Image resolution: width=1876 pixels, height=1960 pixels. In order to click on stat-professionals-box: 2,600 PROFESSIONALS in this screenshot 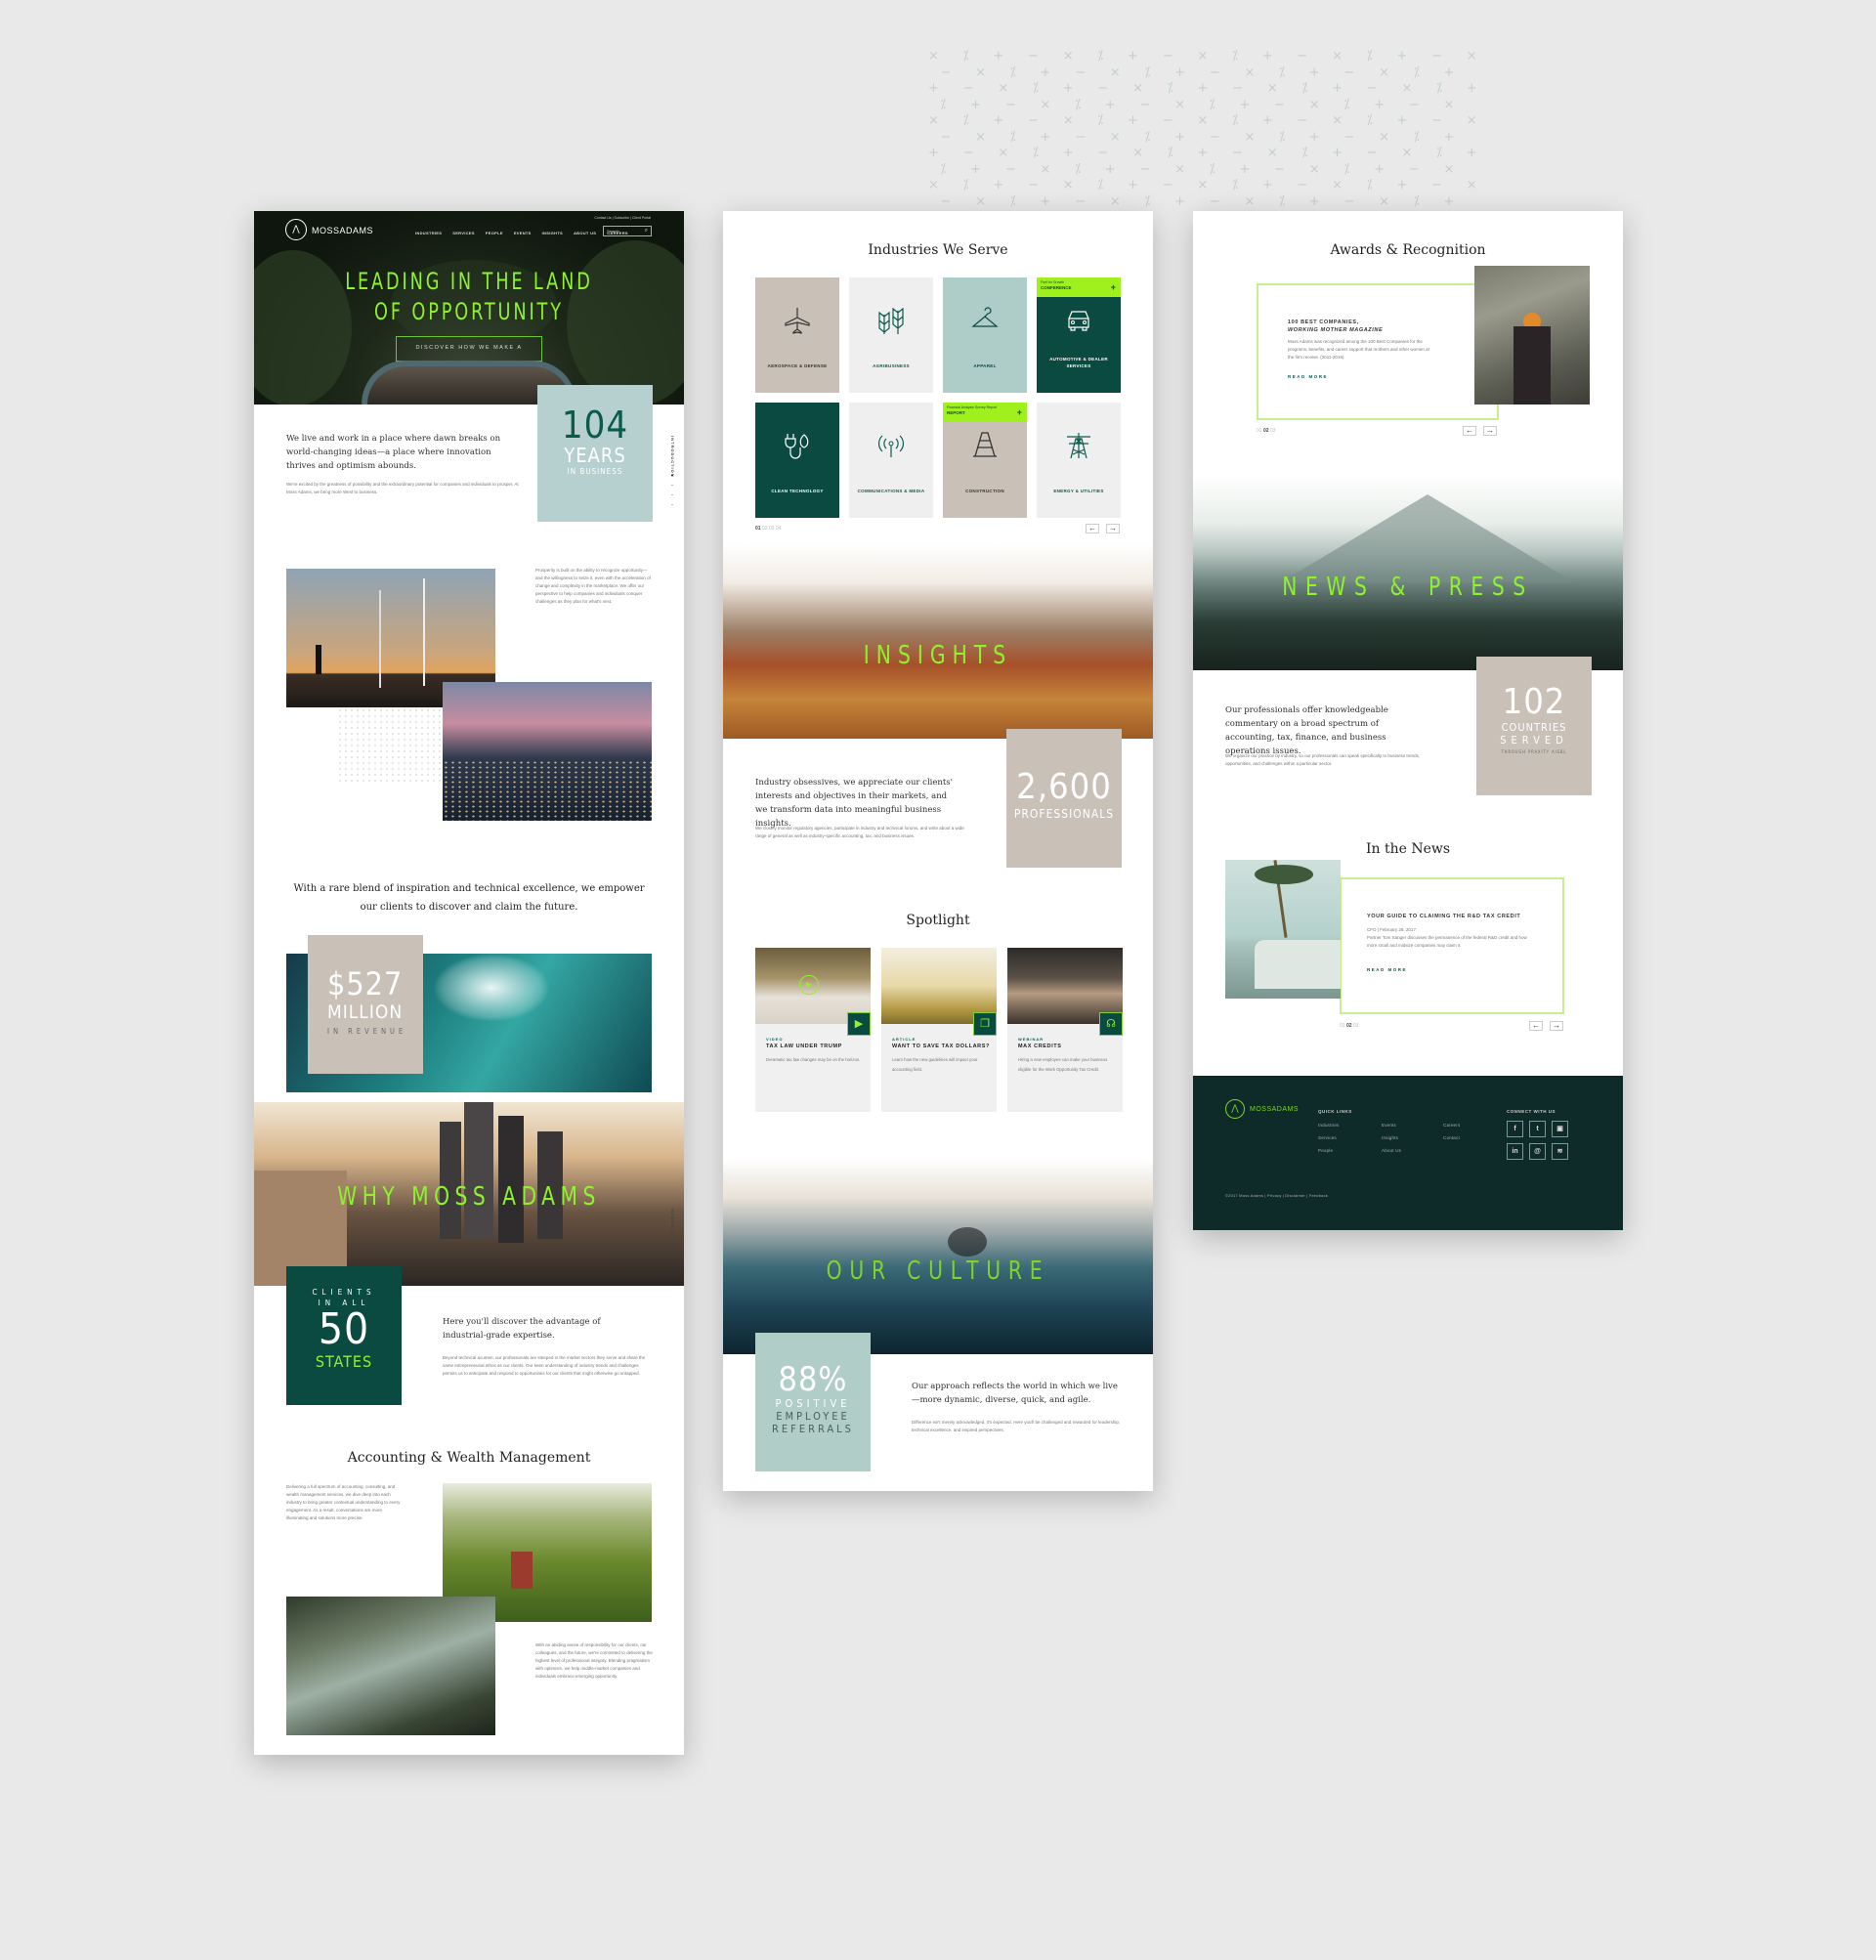, I will do `click(1064, 798)`.